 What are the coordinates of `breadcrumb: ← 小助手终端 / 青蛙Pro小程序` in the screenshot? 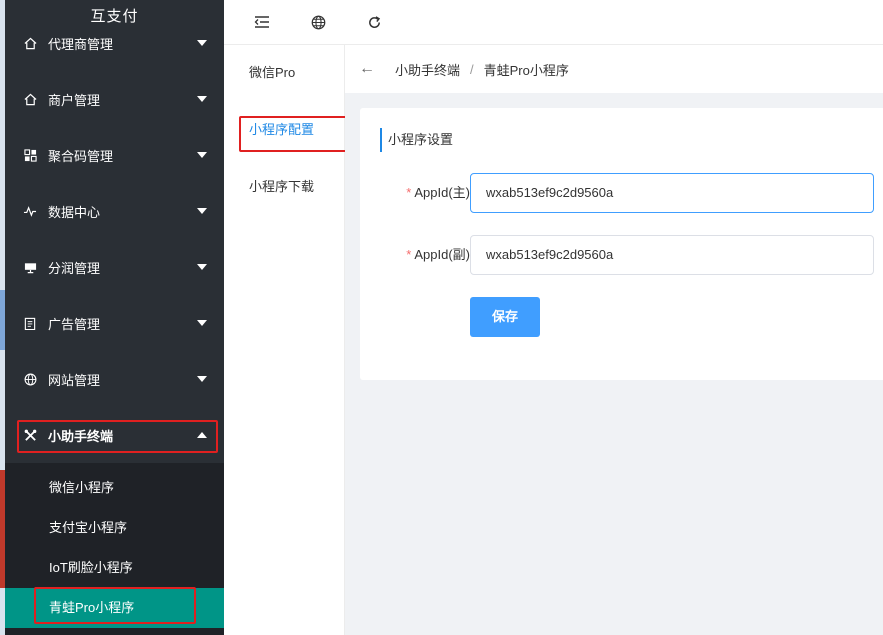 It's located at (614, 69).